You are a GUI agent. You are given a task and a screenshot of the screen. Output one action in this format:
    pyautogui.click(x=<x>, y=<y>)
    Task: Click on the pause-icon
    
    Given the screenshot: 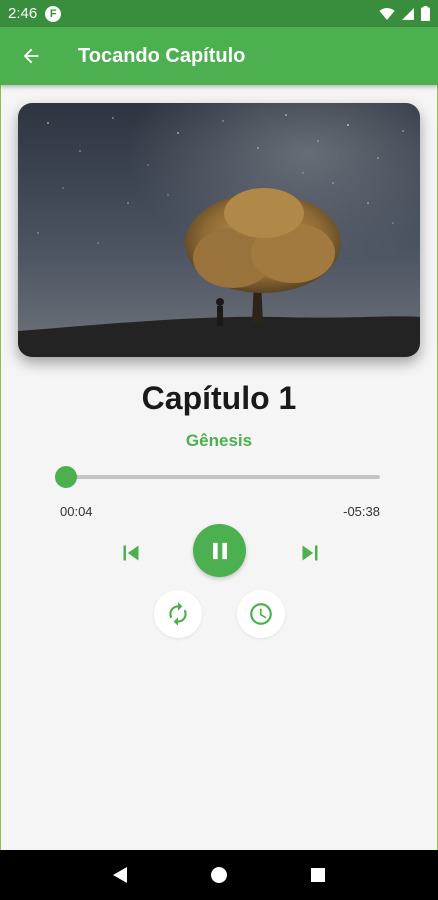 What is the action you would take?
    pyautogui.click(x=219, y=550)
    